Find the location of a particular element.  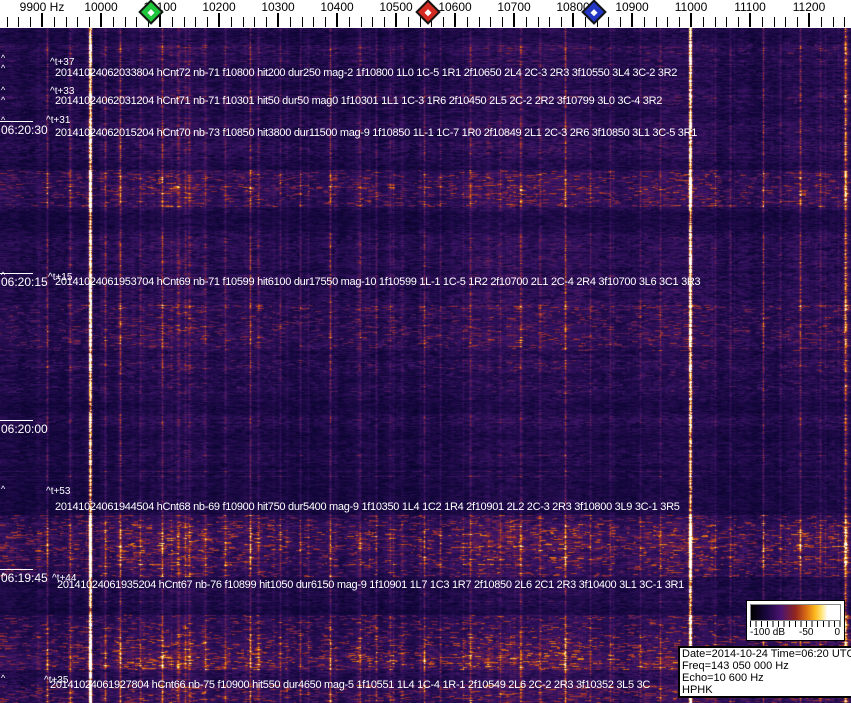

info-station-id: HPHK is located at coordinates (697, 690).